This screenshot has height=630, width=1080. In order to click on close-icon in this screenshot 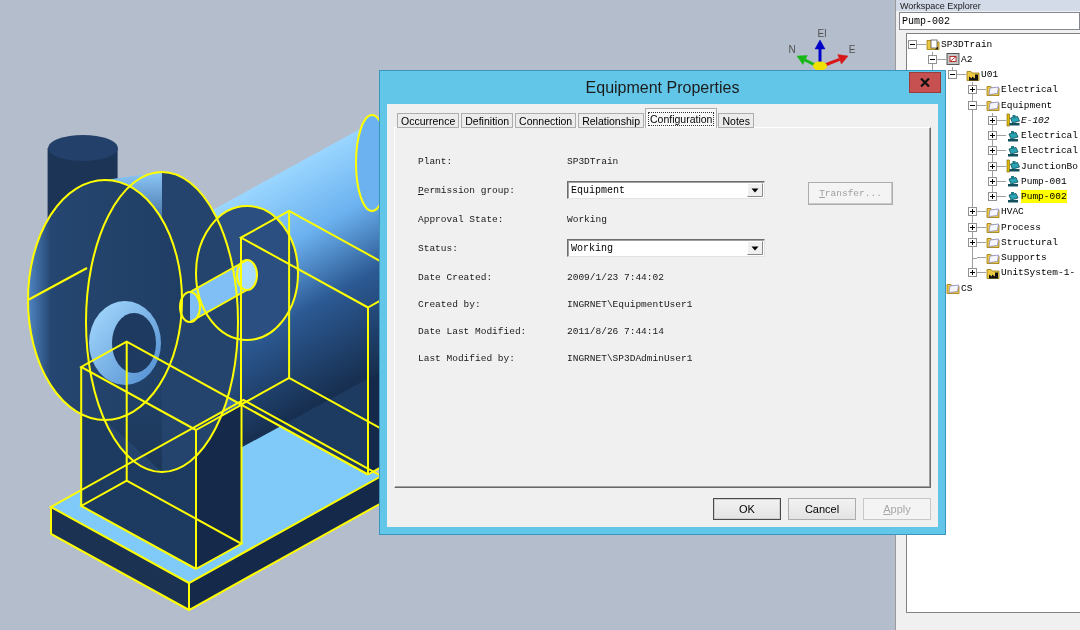, I will do `click(925, 82)`.